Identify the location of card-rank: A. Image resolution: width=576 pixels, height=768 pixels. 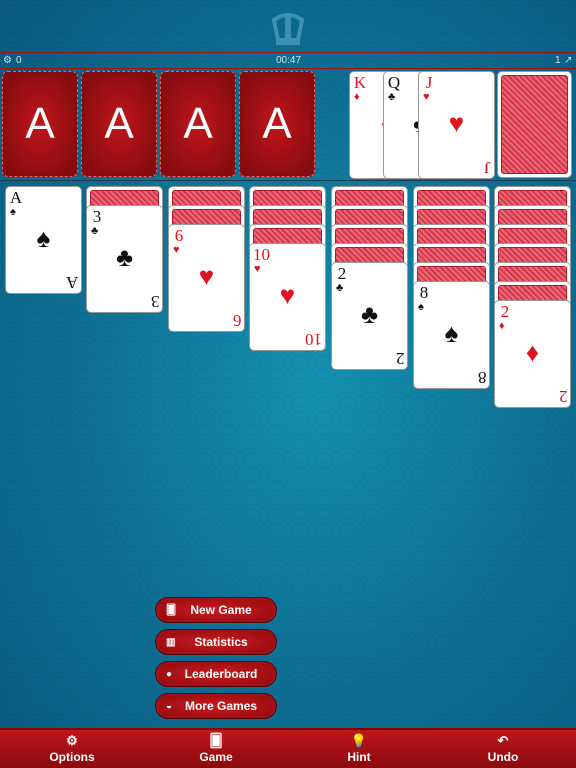
(16, 197).